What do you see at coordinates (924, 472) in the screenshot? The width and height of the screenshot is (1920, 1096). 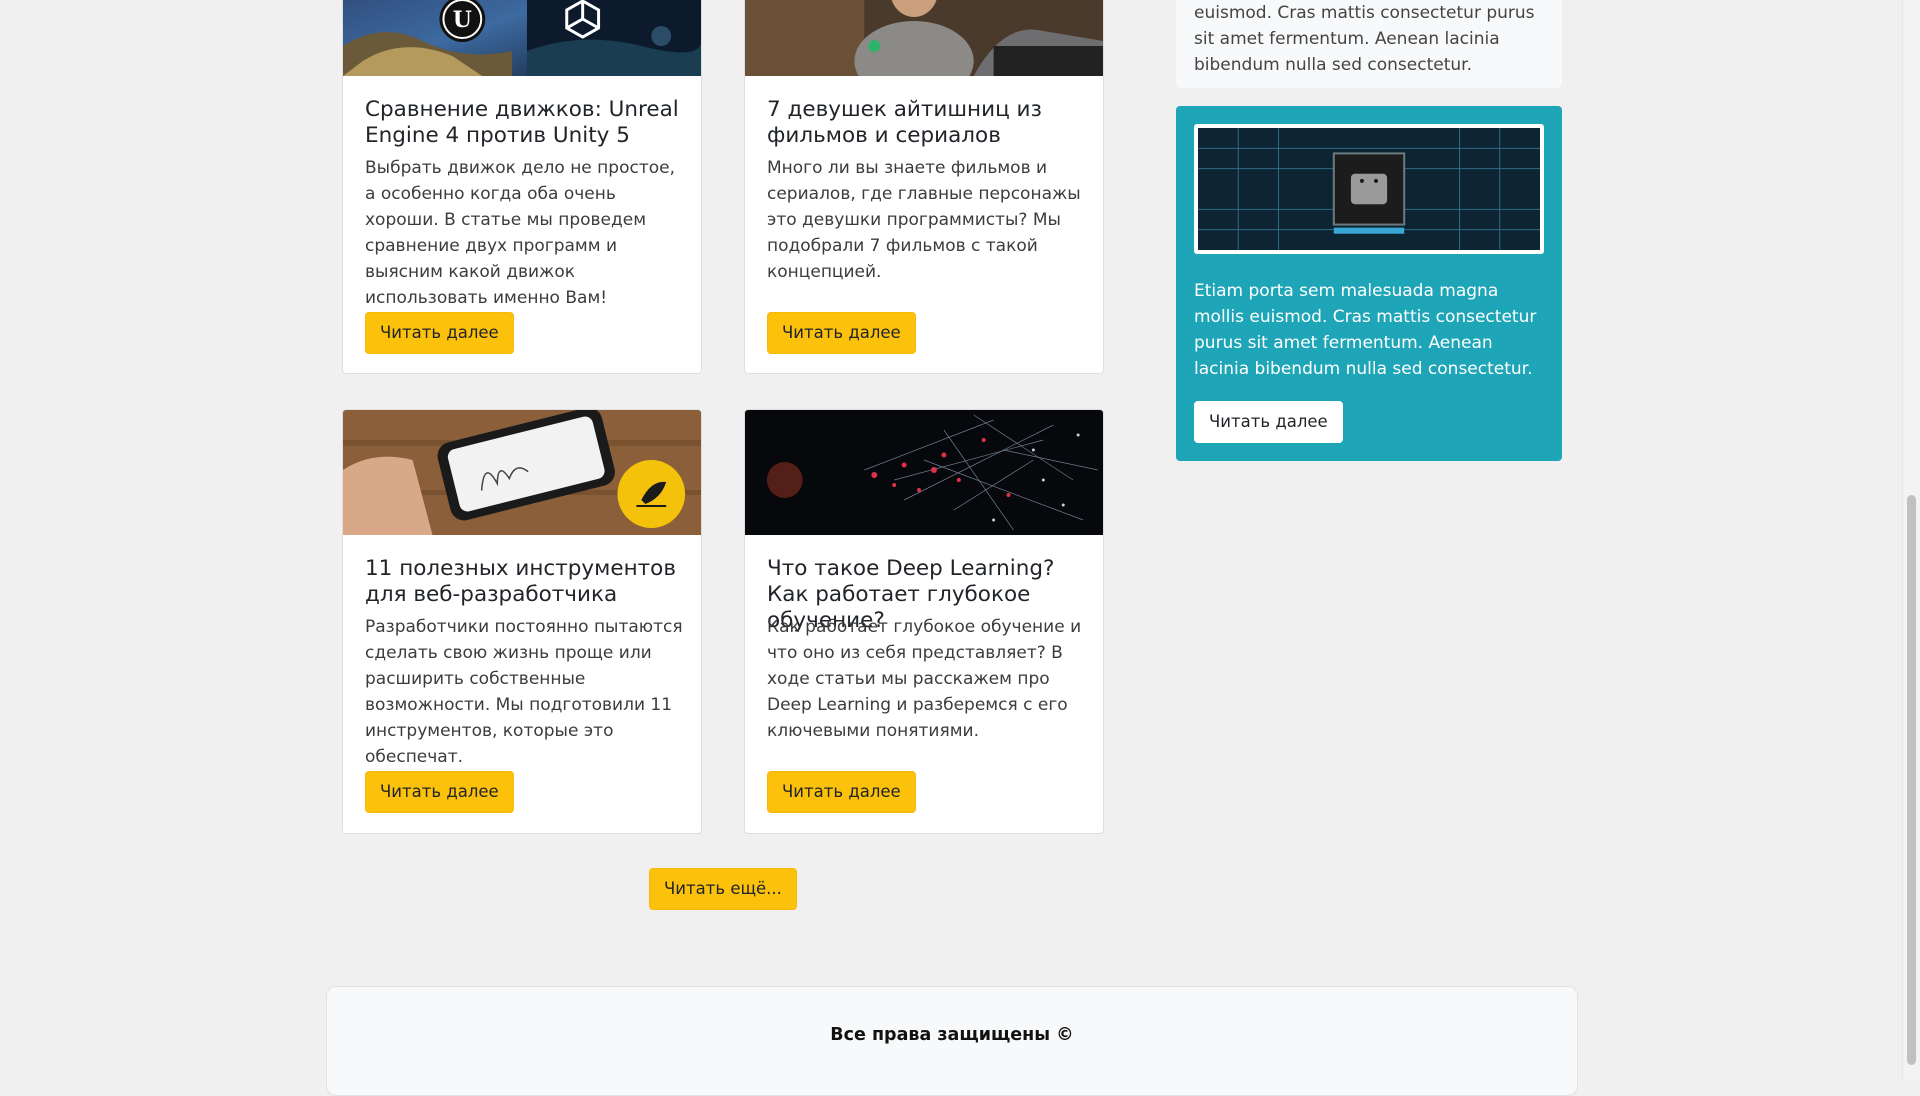 I see `article-image-deep-learning` at bounding box center [924, 472].